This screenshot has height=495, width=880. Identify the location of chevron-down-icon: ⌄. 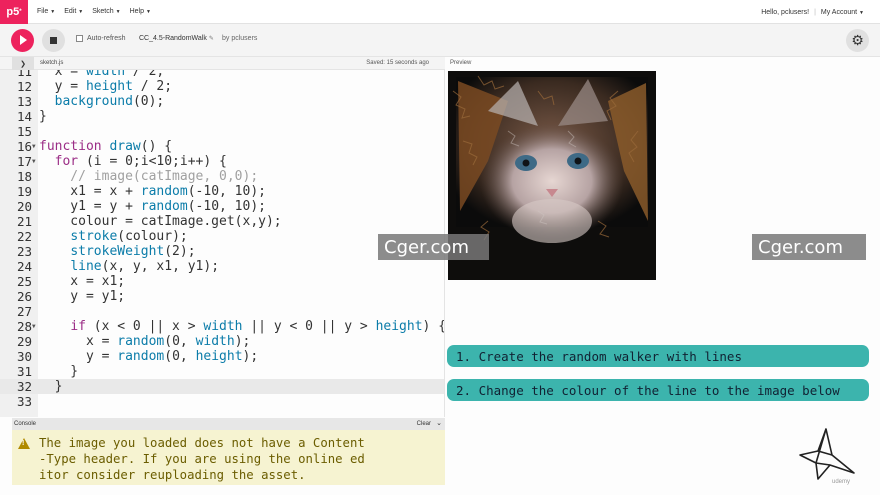
(439, 423).